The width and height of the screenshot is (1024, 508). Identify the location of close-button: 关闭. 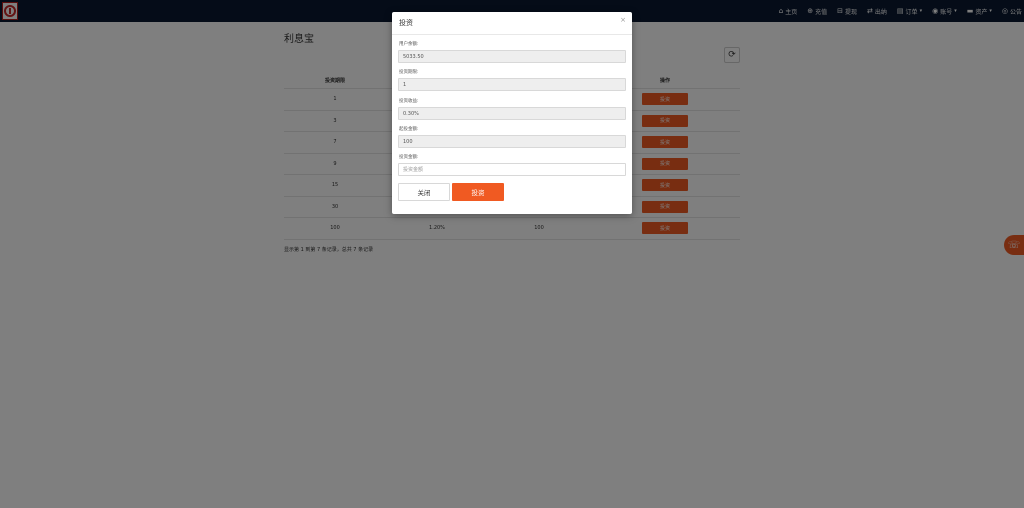
(424, 192).